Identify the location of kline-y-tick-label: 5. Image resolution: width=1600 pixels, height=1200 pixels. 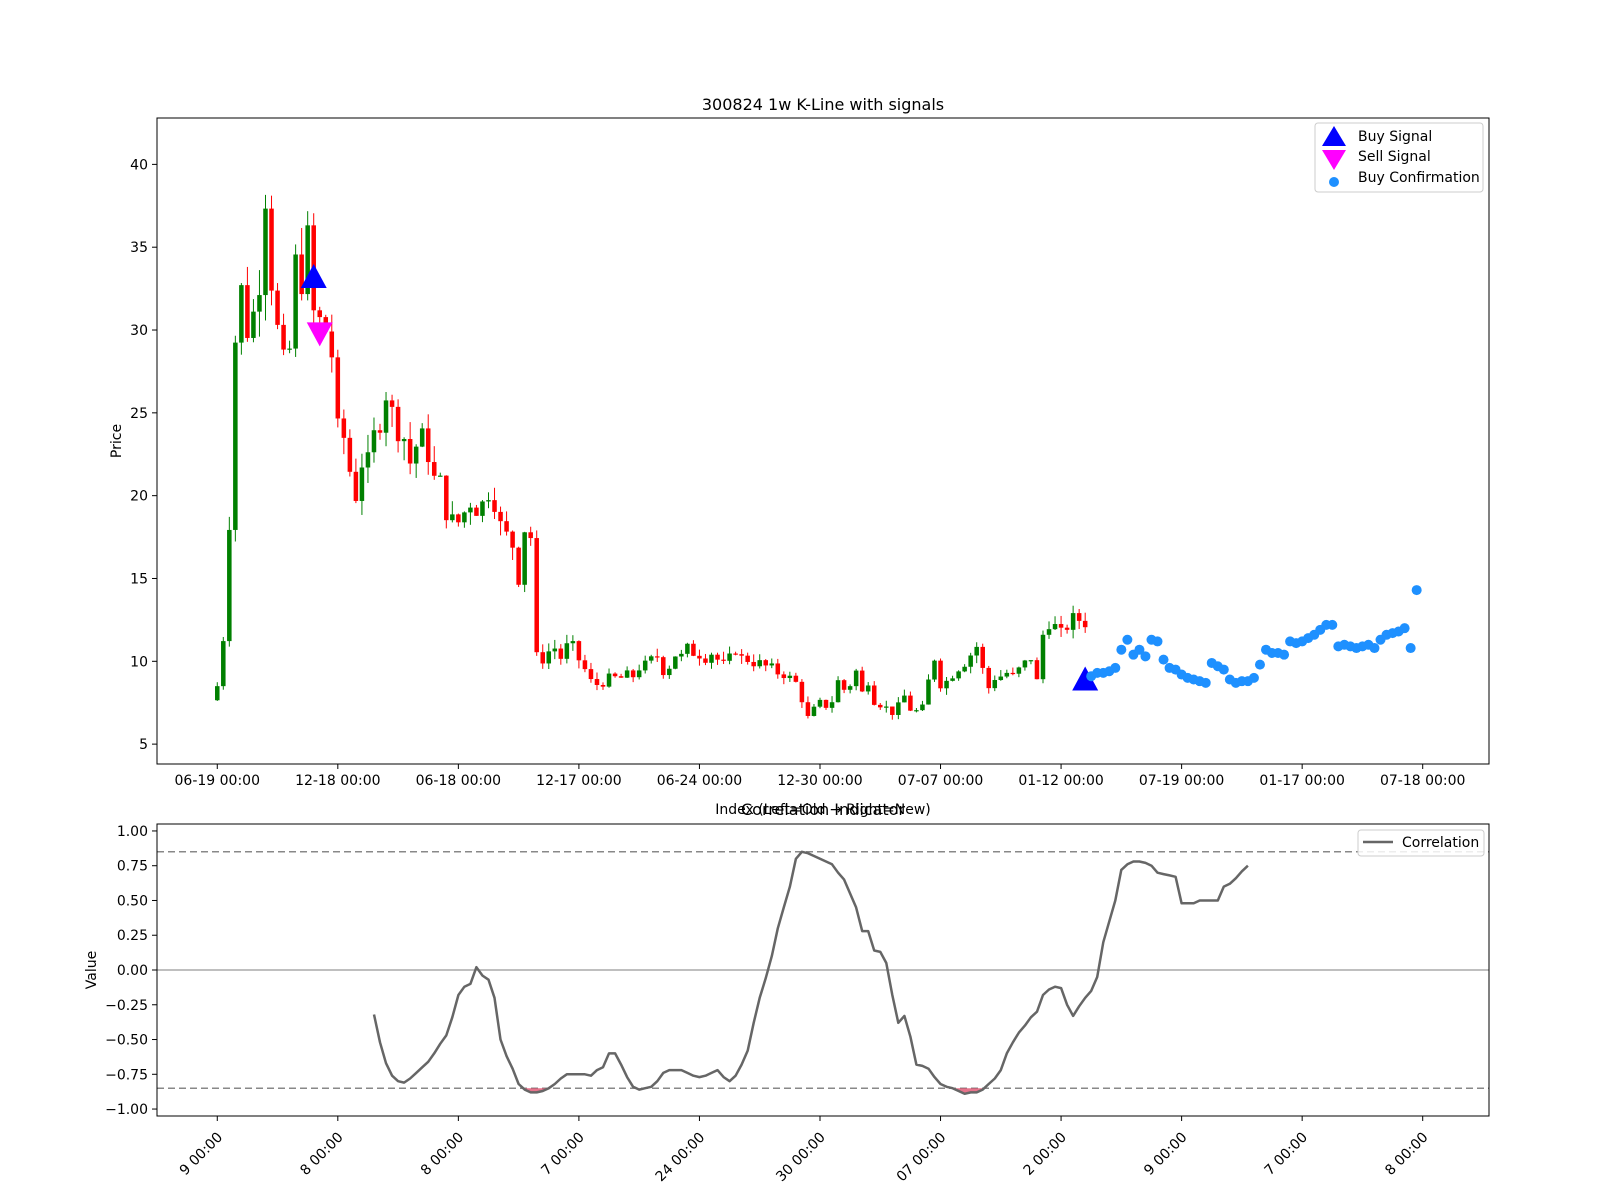
(143, 745).